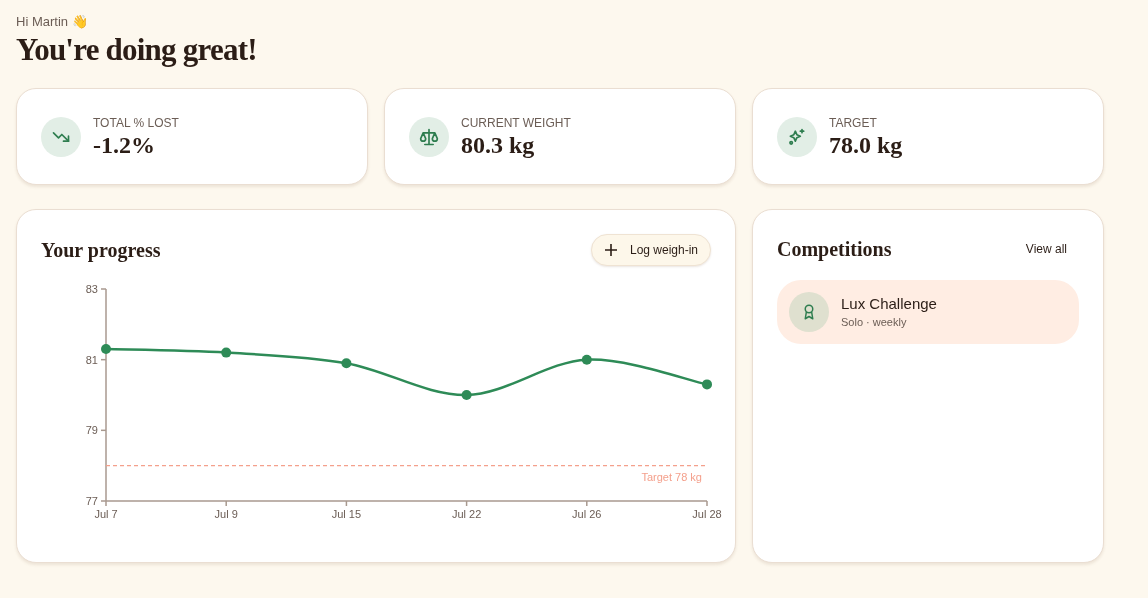 The width and height of the screenshot is (1148, 598). Describe the element at coordinates (671, 476) in the screenshot. I see `target-label: Target 78 kg` at that location.